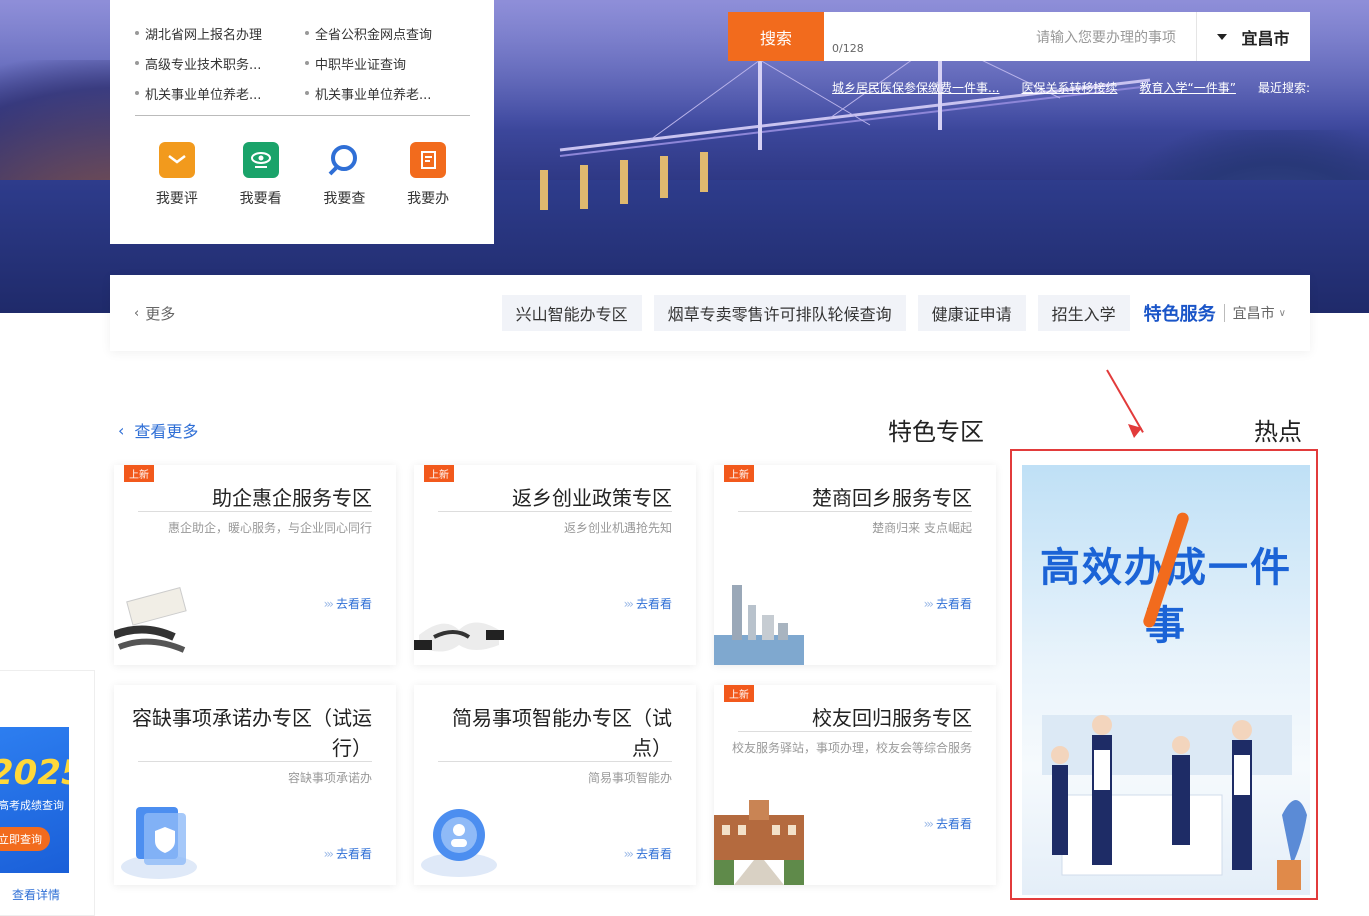 This screenshot has width=1369, height=916. What do you see at coordinates (1222, 36) in the screenshot?
I see `caret-down-icon` at bounding box center [1222, 36].